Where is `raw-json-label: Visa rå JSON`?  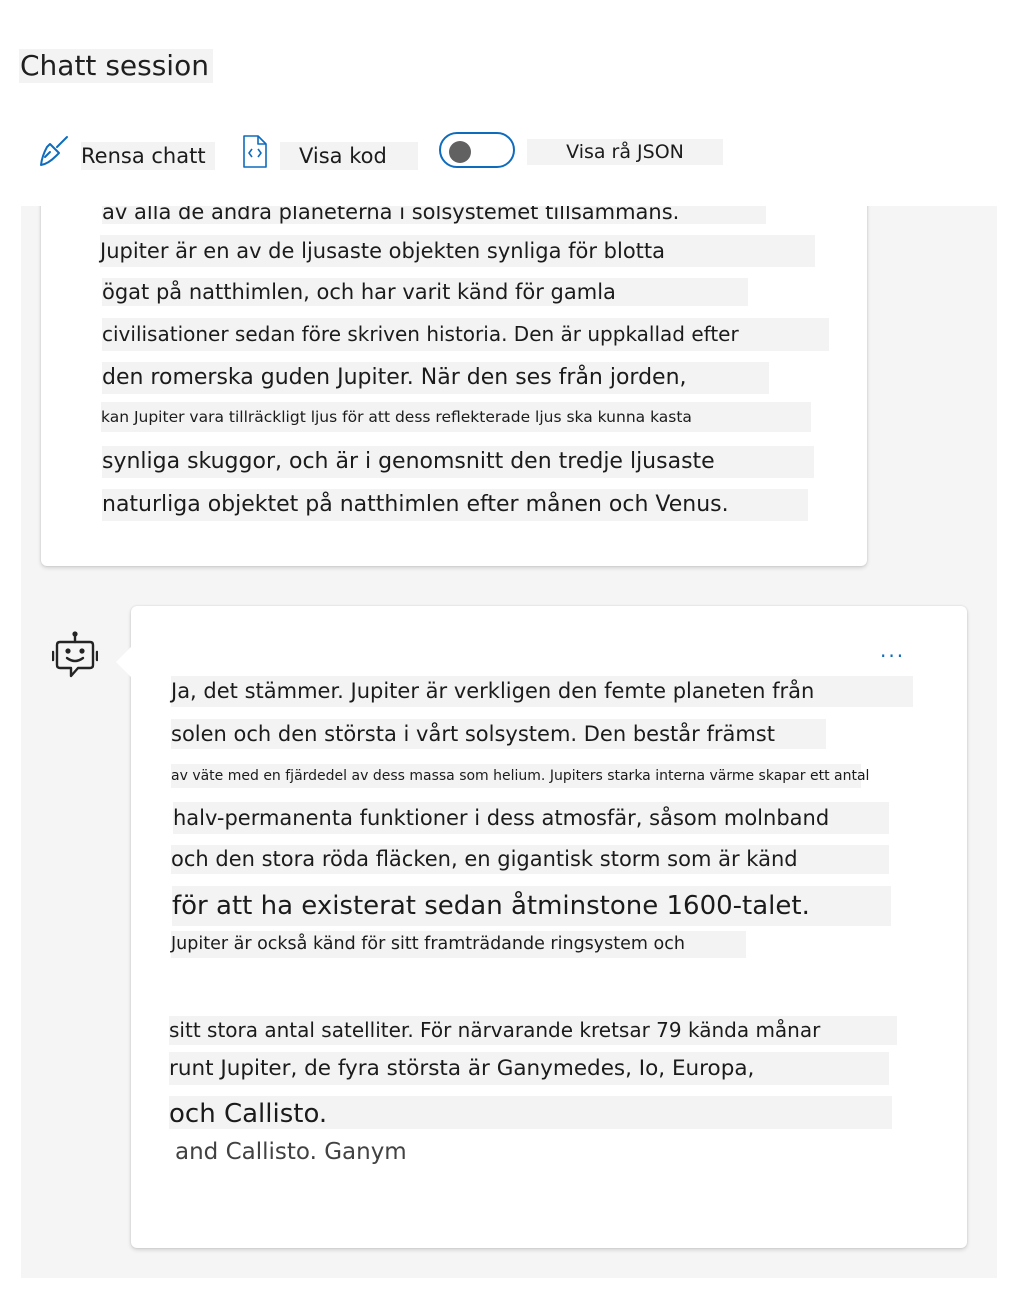
raw-json-label: Visa rå JSON is located at coordinates (625, 152).